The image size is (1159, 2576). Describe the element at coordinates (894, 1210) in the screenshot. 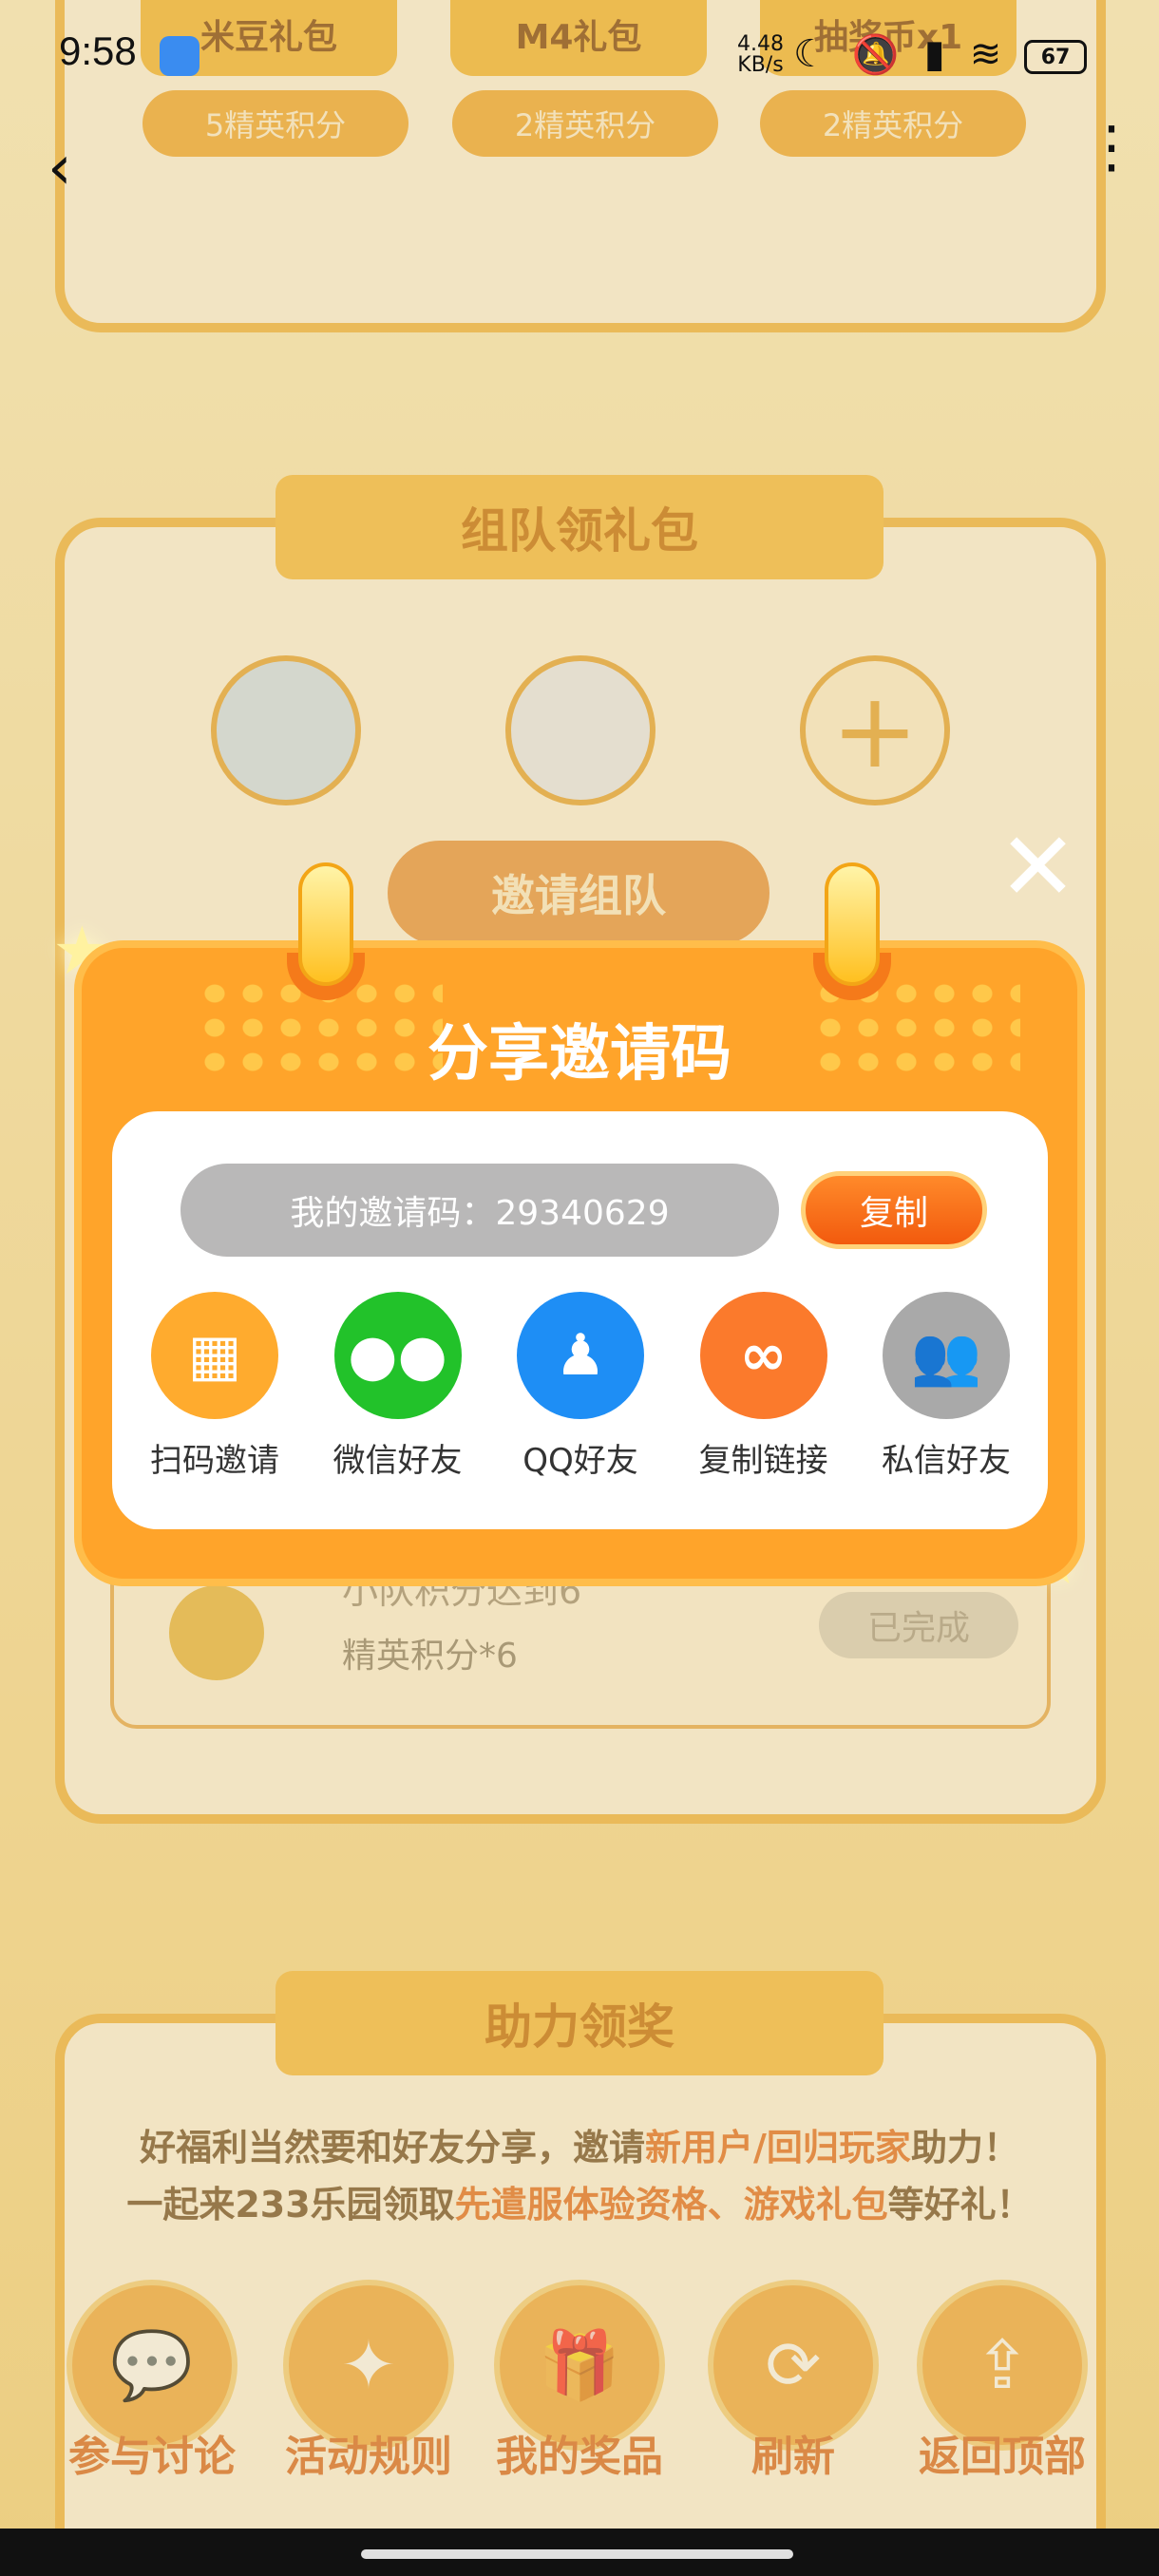

I see `copy-button: 复制` at that location.